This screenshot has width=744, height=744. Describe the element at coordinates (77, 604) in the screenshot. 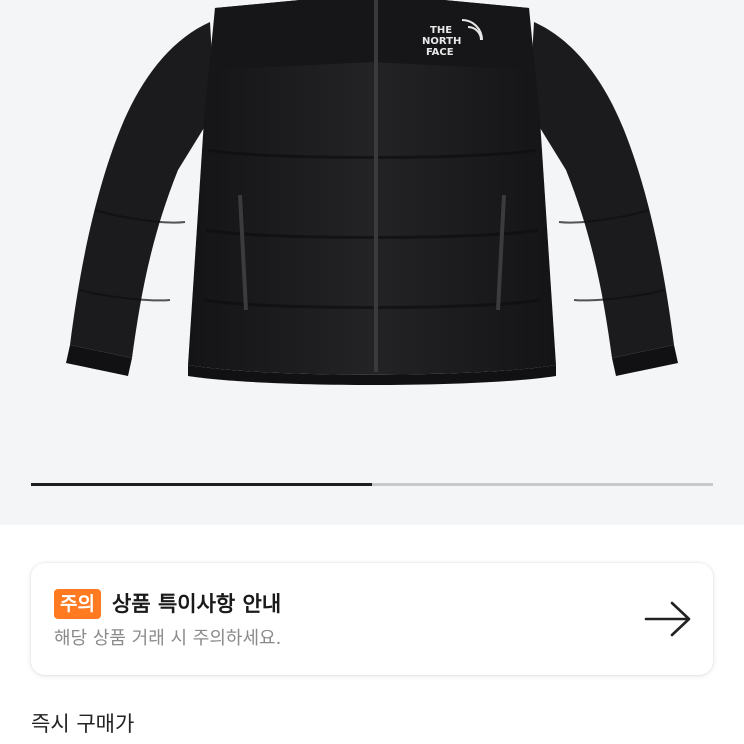

I see `caution-badge: 주의` at that location.